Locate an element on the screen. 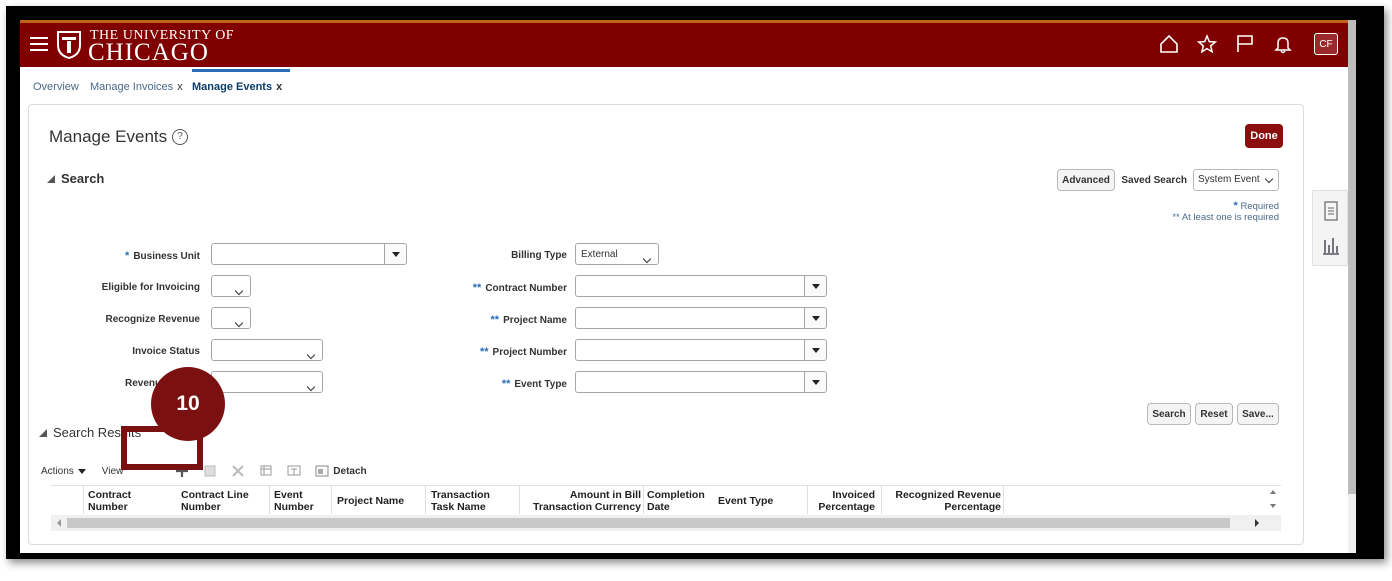 This screenshot has height=581, width=1392. billing-type-select: External is located at coordinates (617, 254).